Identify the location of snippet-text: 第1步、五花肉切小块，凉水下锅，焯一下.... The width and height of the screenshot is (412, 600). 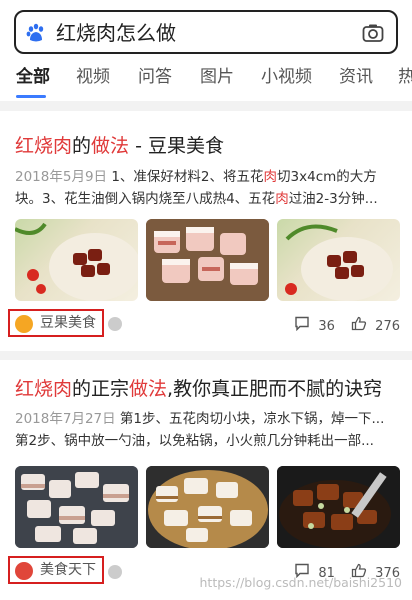
(250, 419).